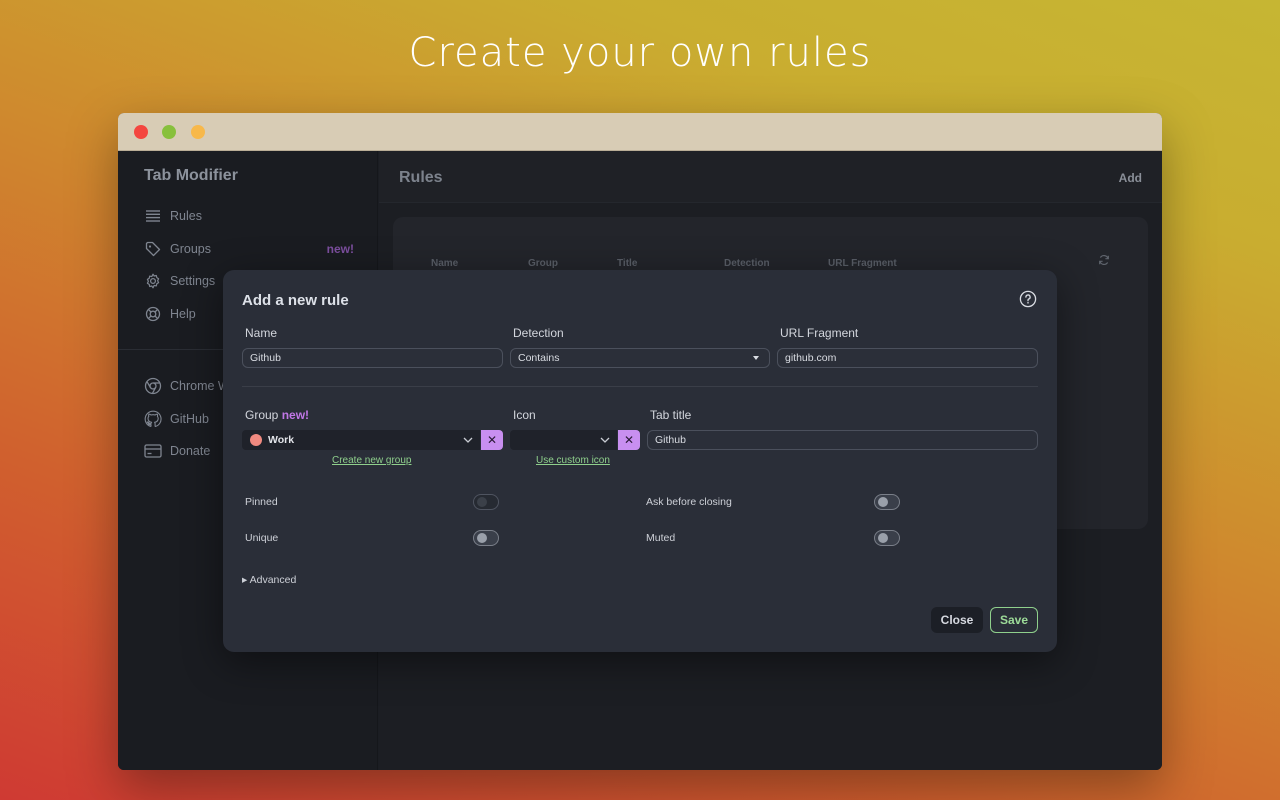 Image resolution: width=1280 pixels, height=800 pixels. Describe the element at coordinates (538, 333) in the screenshot. I see `detection-label: Detection` at that location.